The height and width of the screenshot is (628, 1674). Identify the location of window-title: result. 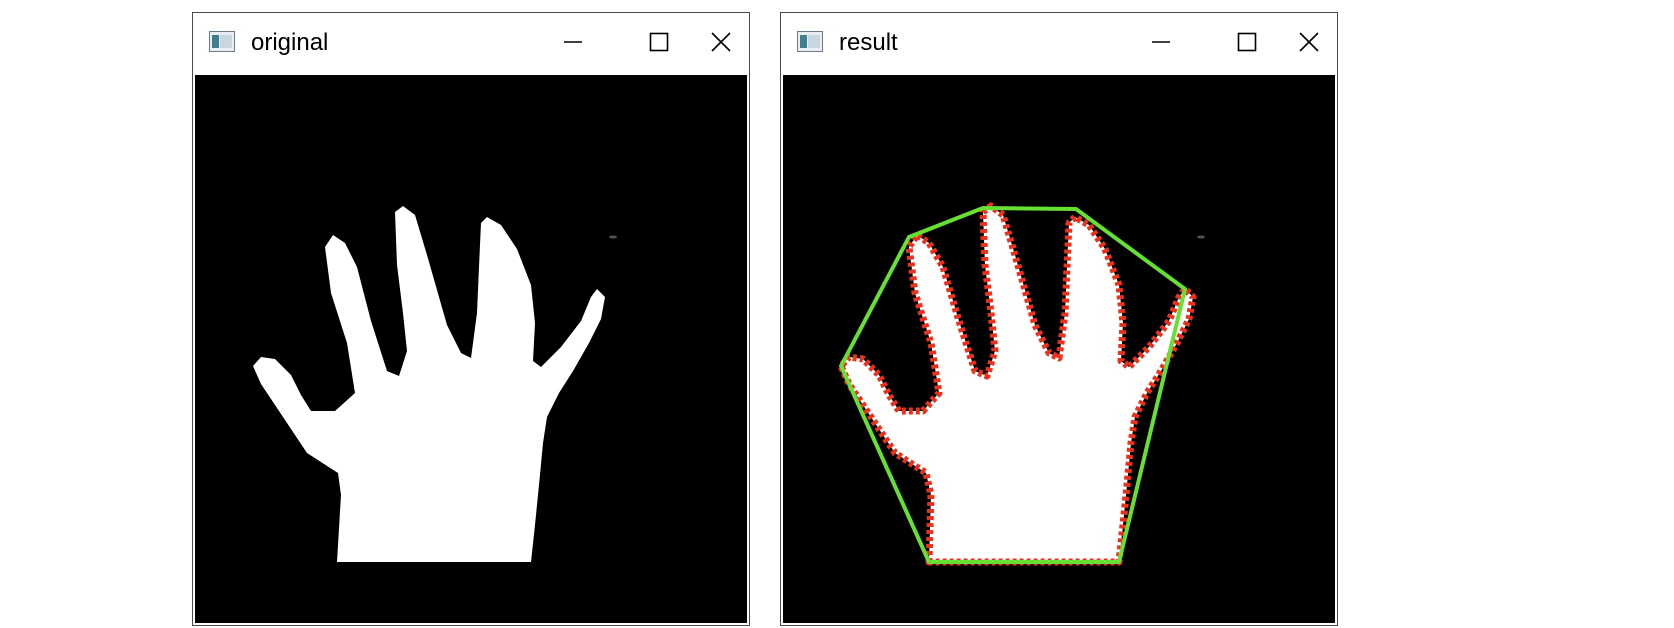
(868, 42).